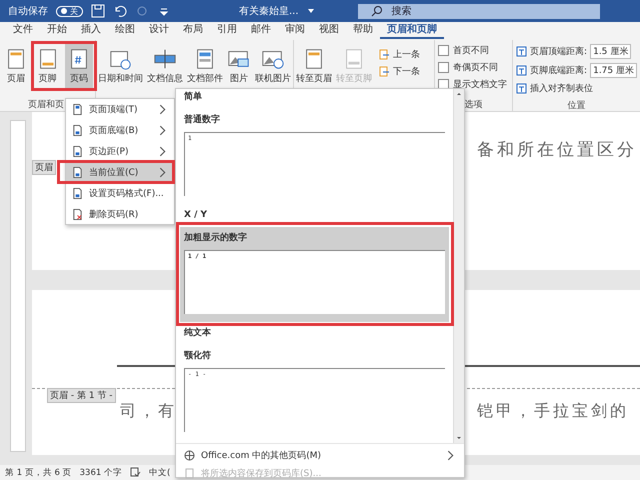 The height and width of the screenshot is (480, 640). What do you see at coordinates (77, 214) in the screenshot?
I see `delete-page-icon` at bounding box center [77, 214].